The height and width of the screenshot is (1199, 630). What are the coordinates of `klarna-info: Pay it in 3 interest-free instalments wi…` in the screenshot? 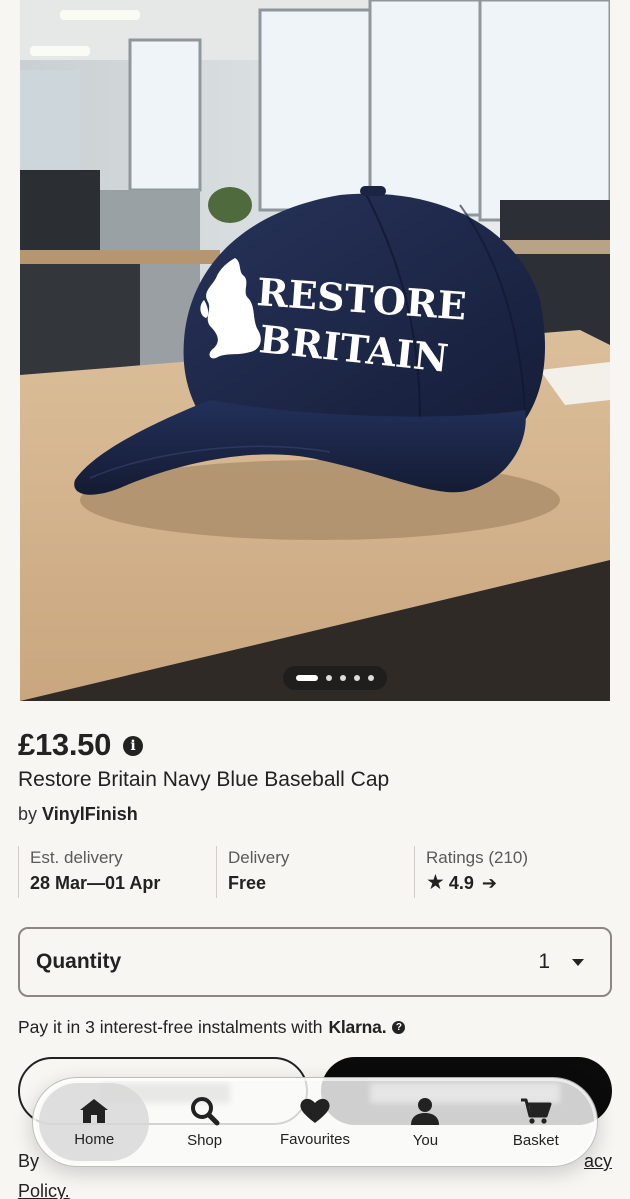 It's located at (212, 1027).